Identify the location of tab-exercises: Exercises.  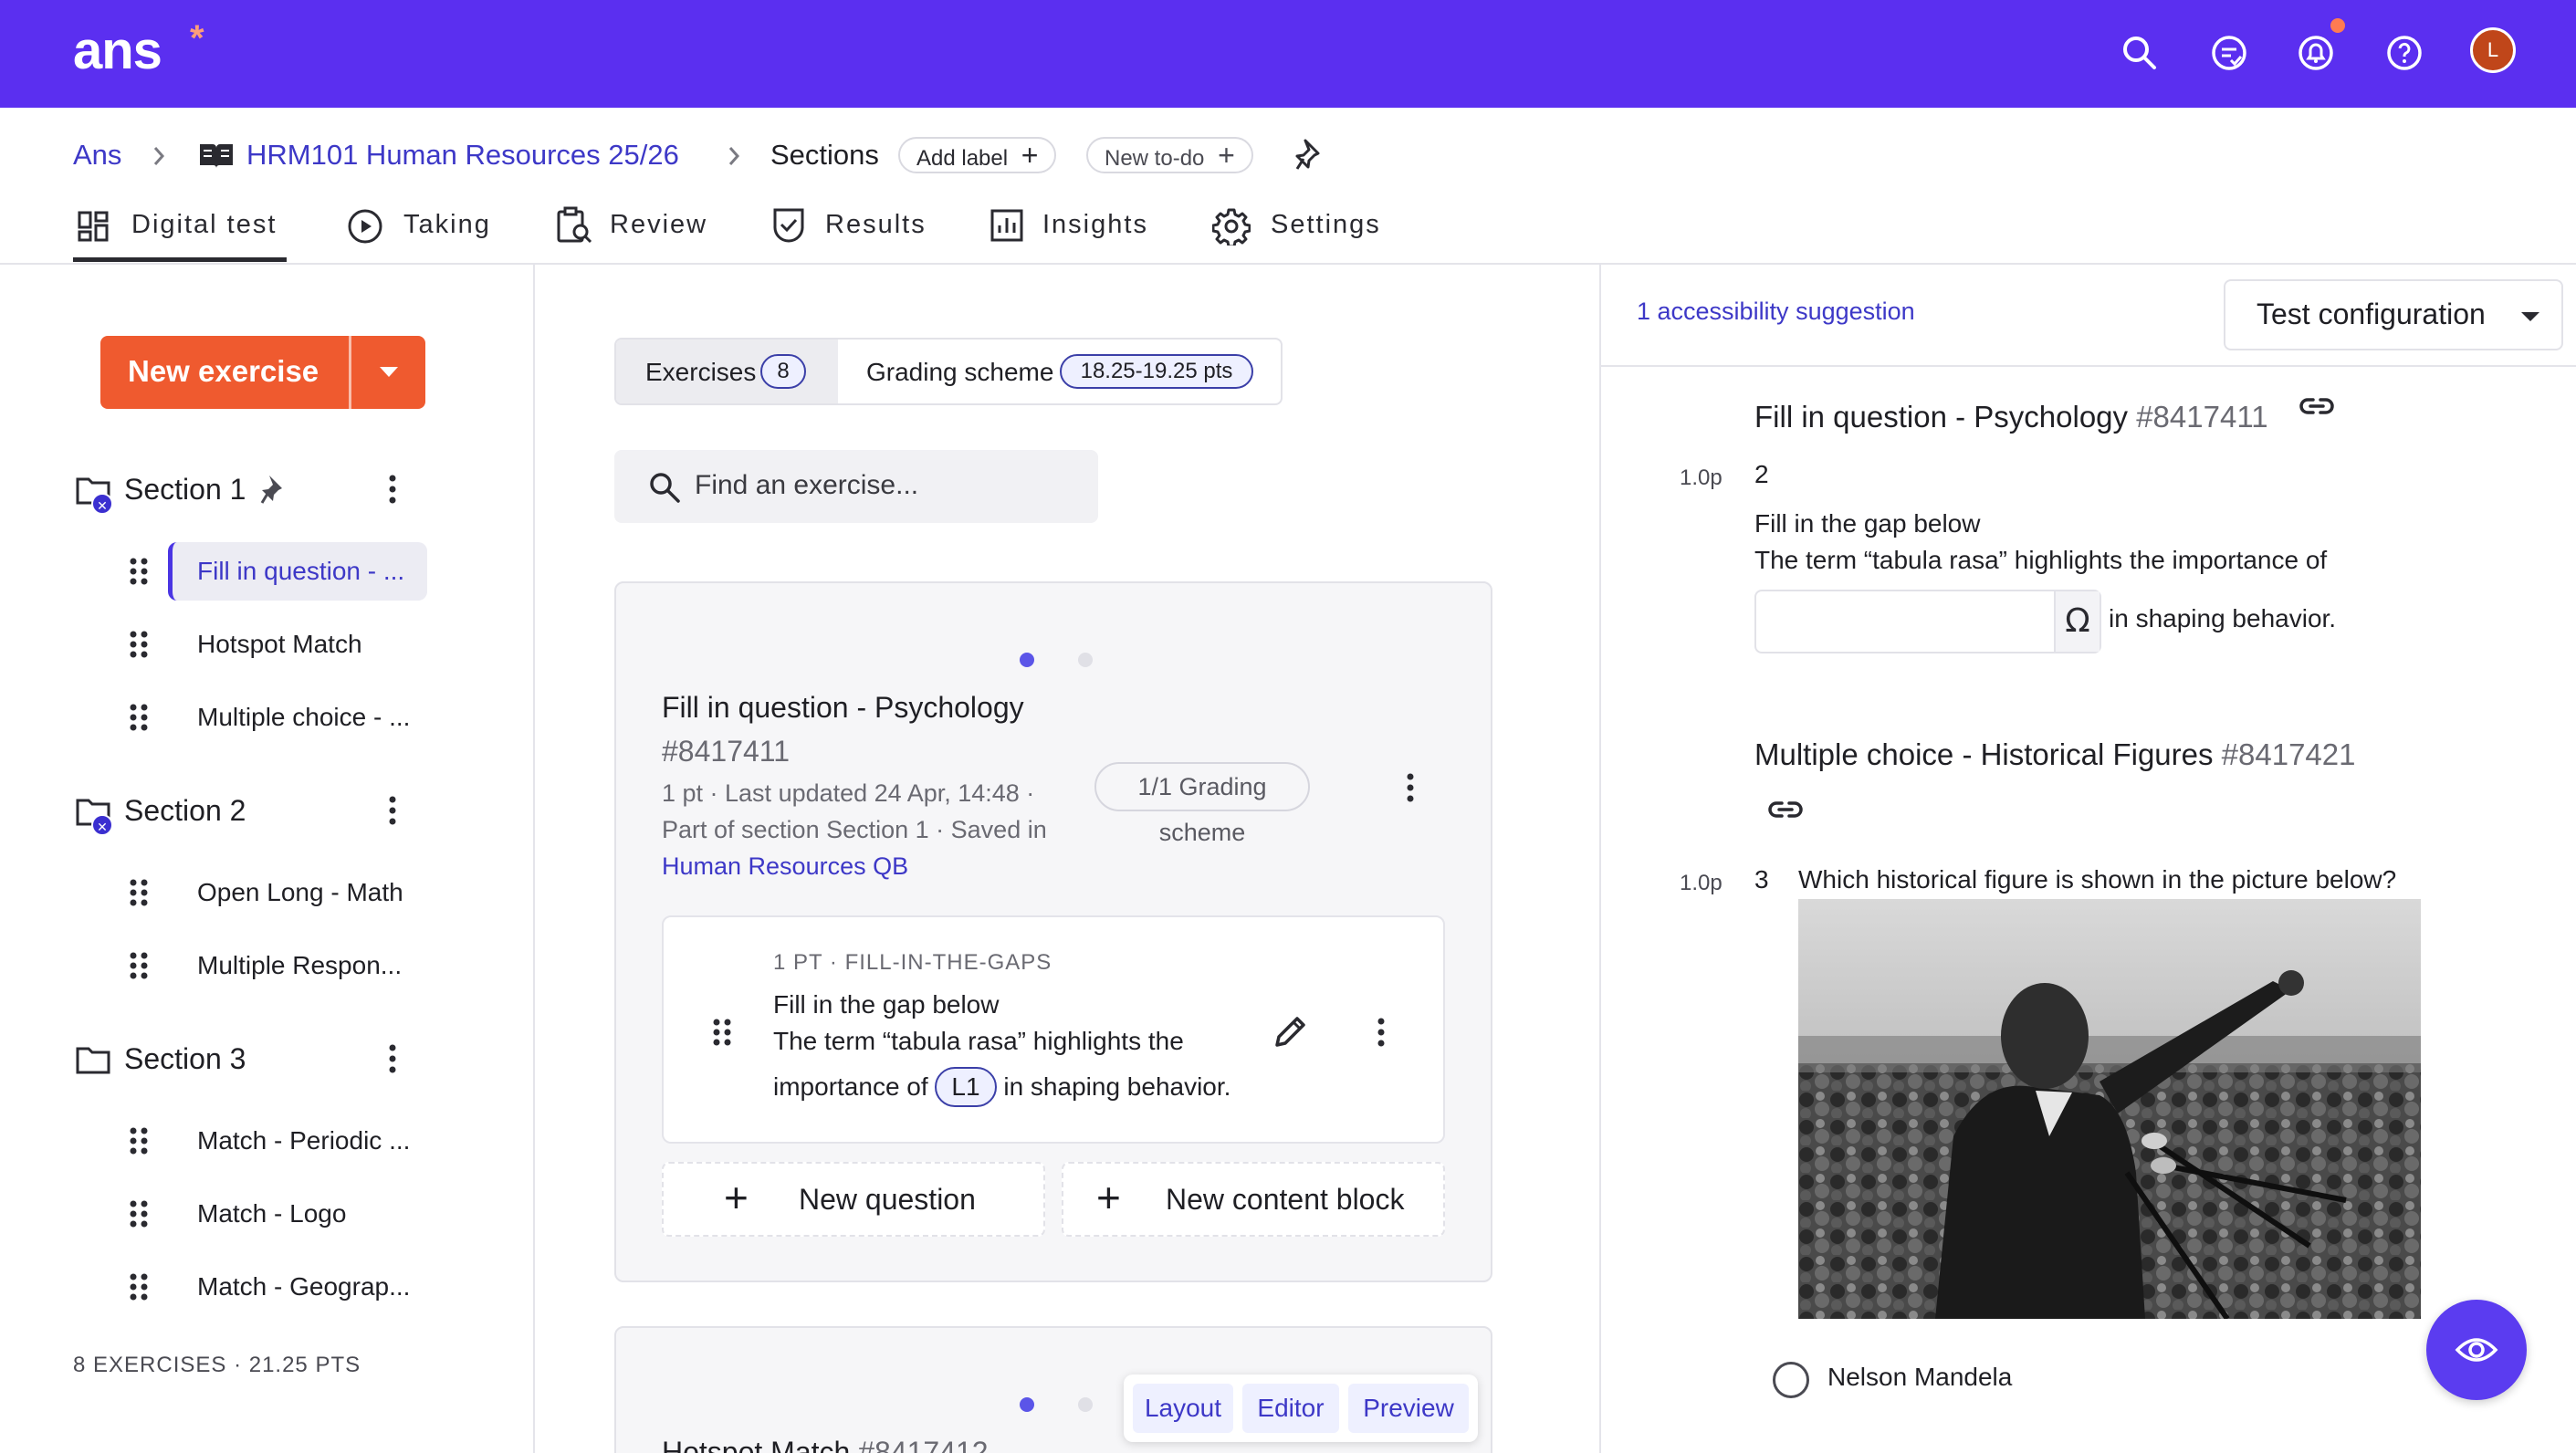
(700, 372).